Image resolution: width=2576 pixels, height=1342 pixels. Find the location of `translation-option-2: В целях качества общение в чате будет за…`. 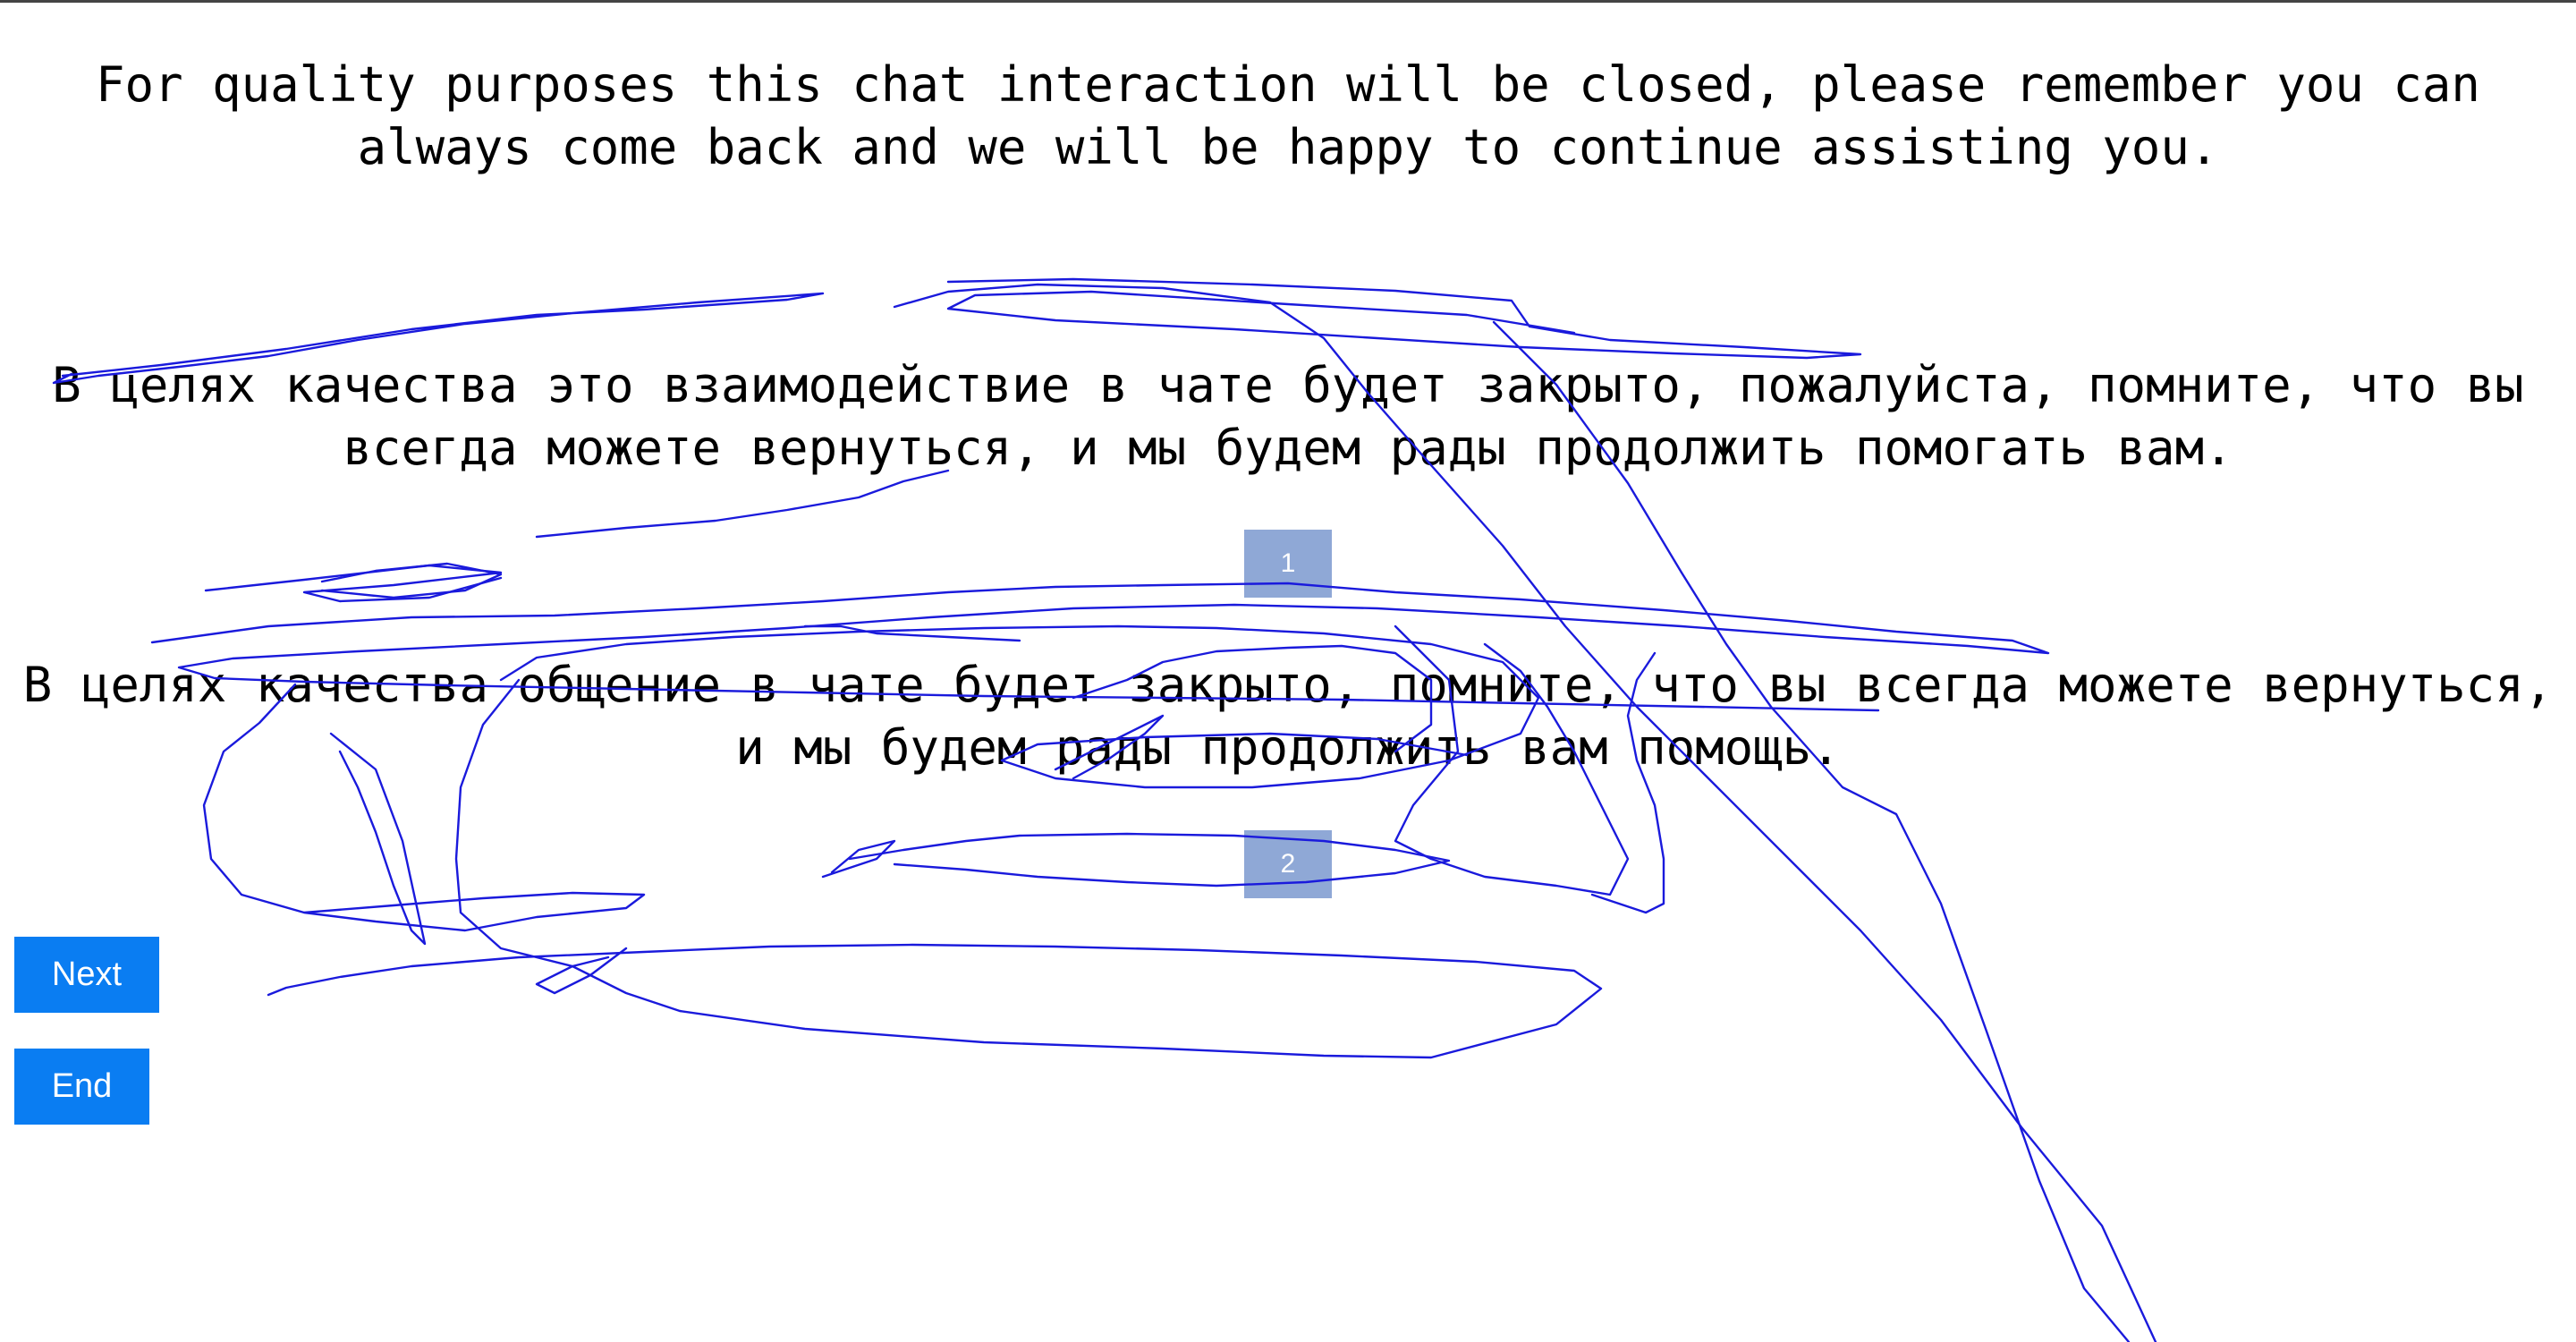

translation-option-2: В целях качества общение в чате будет за… is located at coordinates (1288, 717).